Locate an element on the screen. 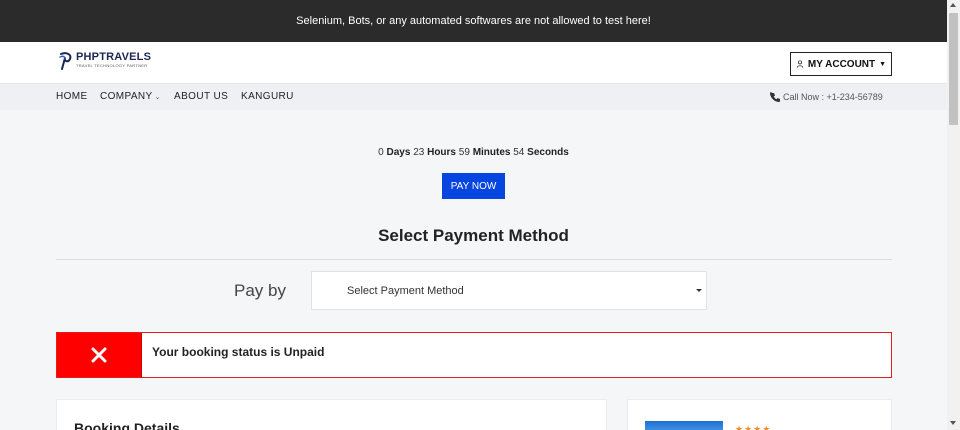 The image size is (960, 430). nav-item-company-label: COMPANY is located at coordinates (126, 96).